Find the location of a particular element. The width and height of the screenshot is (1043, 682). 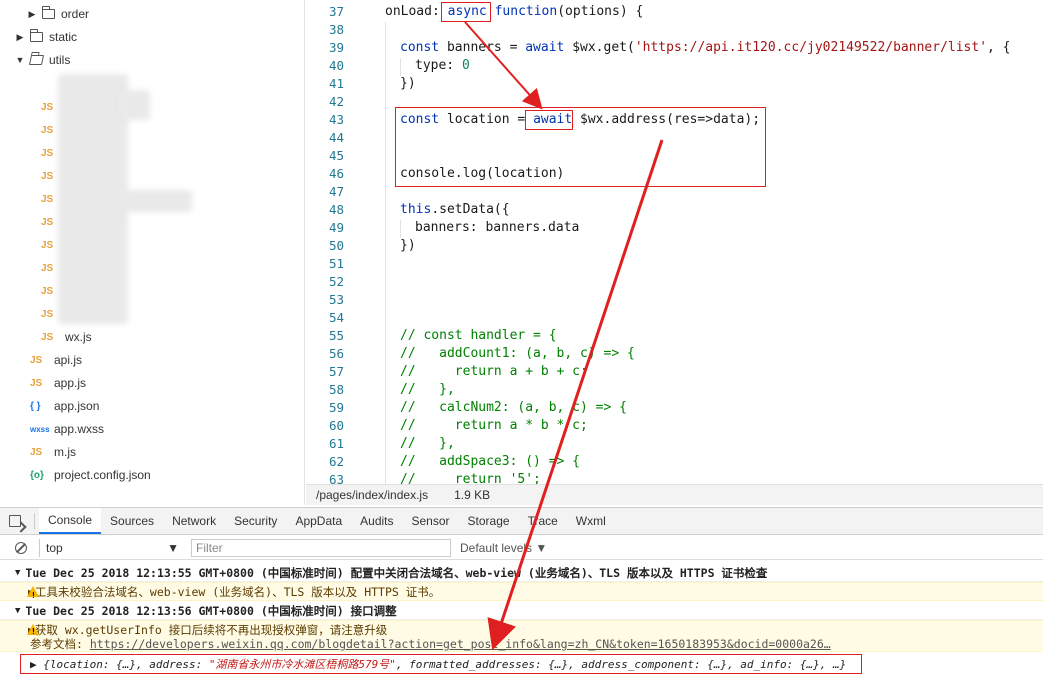

tab-network: Network is located at coordinates (194, 521).